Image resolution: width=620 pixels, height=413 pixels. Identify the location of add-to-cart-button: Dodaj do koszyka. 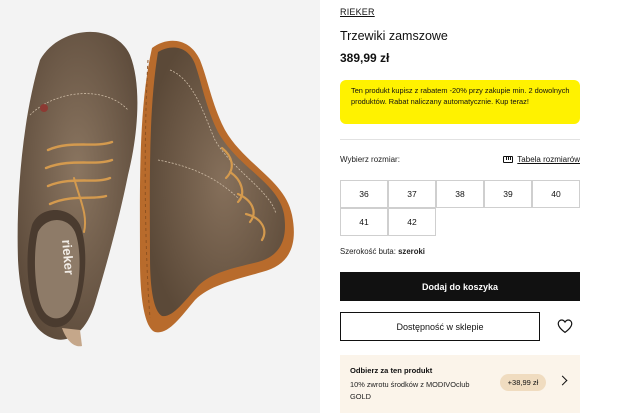
(460, 286).